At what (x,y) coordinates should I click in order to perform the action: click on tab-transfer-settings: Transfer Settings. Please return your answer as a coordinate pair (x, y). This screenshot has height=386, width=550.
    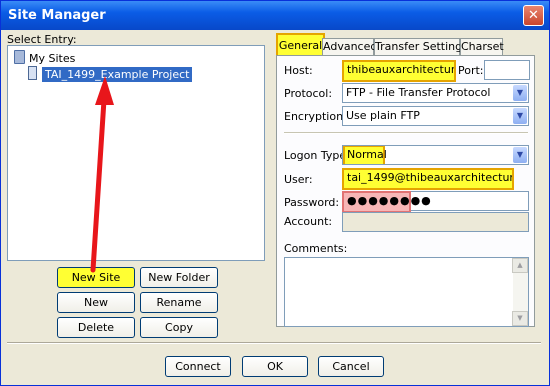
    Looking at the image, I should click on (421, 46).